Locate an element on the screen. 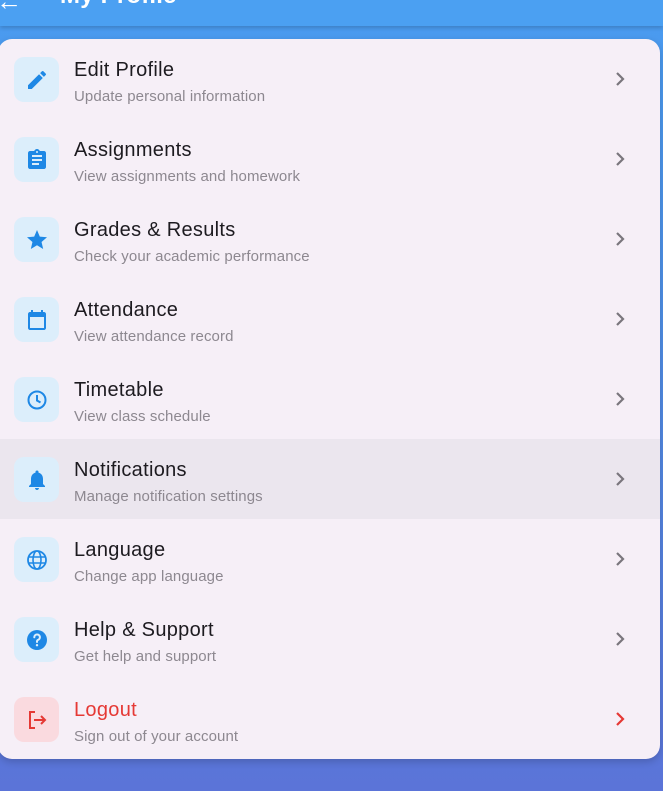 The width and height of the screenshot is (663, 791). menu-item-subtitle: Update personal information is located at coordinates (170, 96).